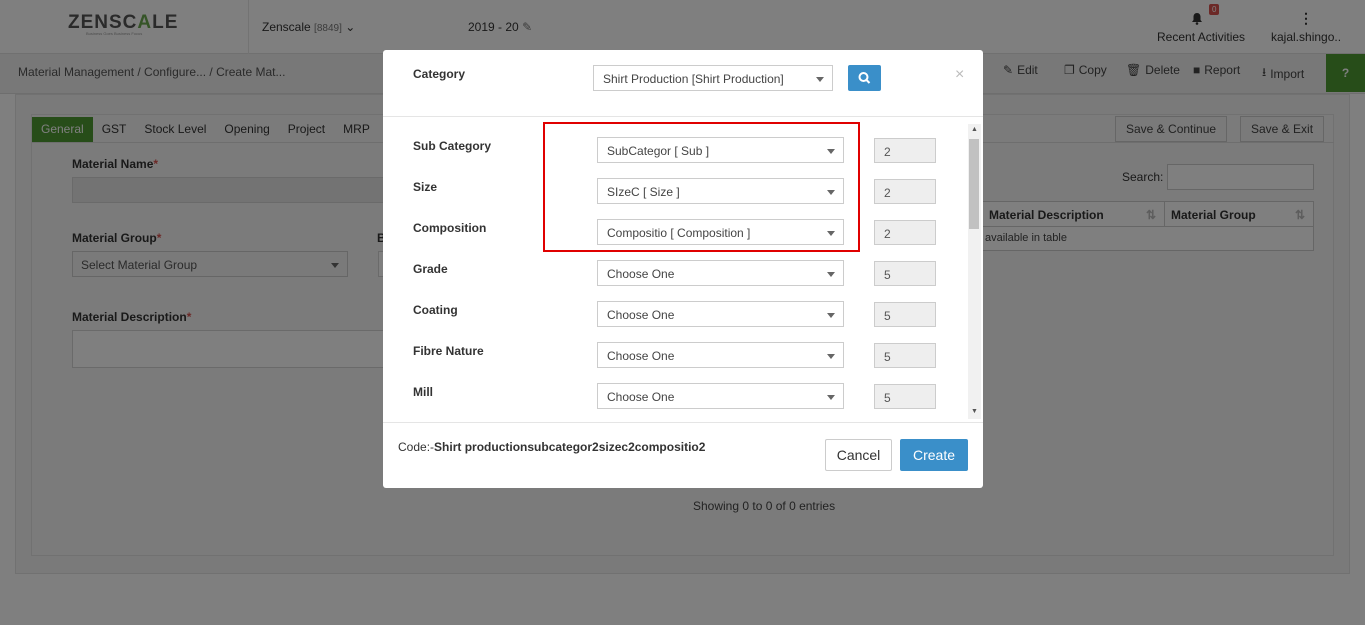 The height and width of the screenshot is (625, 1365). What do you see at coordinates (720, 273) in the screenshot?
I see `grade-select: Choose One` at bounding box center [720, 273].